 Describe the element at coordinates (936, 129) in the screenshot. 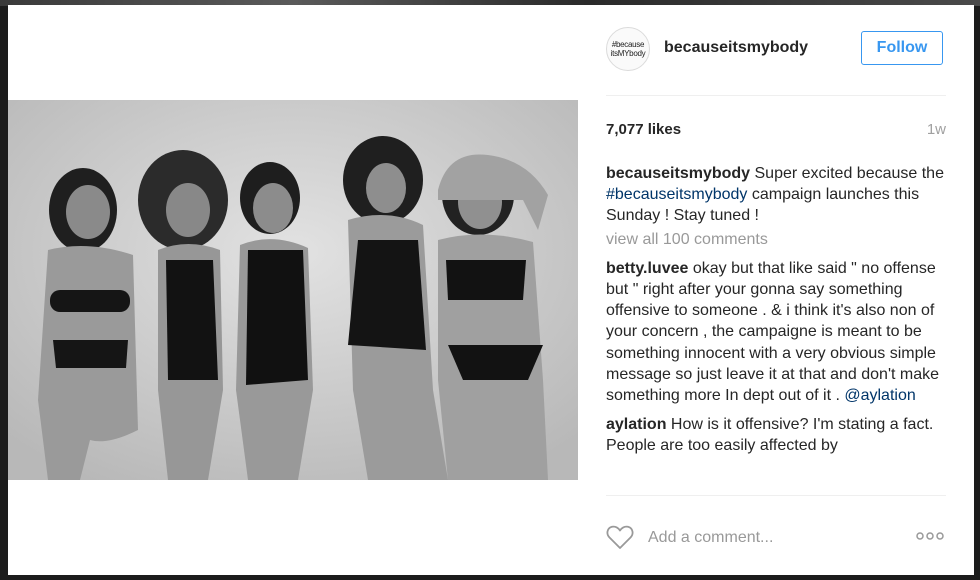

I see `post-time: 1w` at that location.